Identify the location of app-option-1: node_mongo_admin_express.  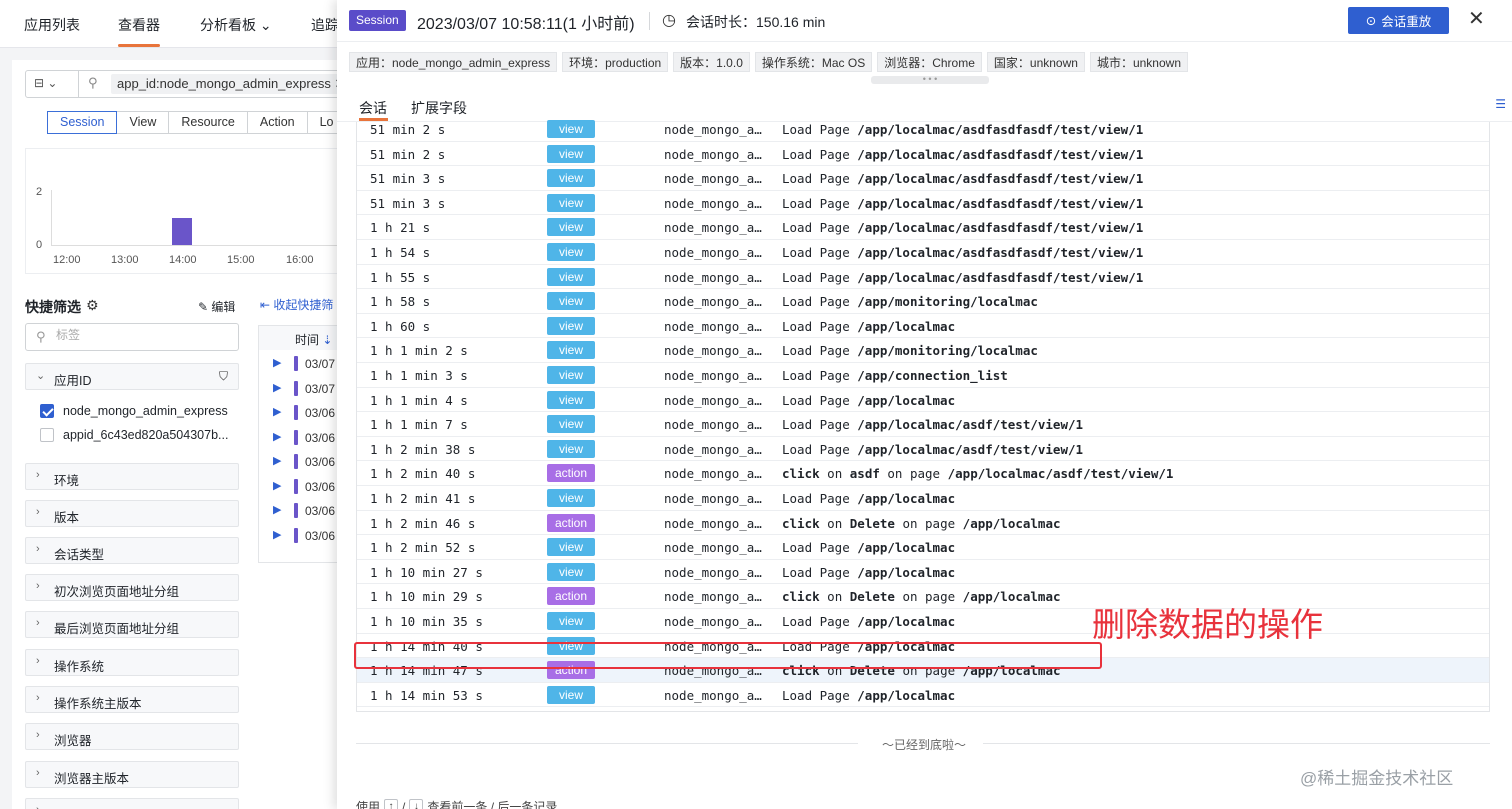
(134, 411).